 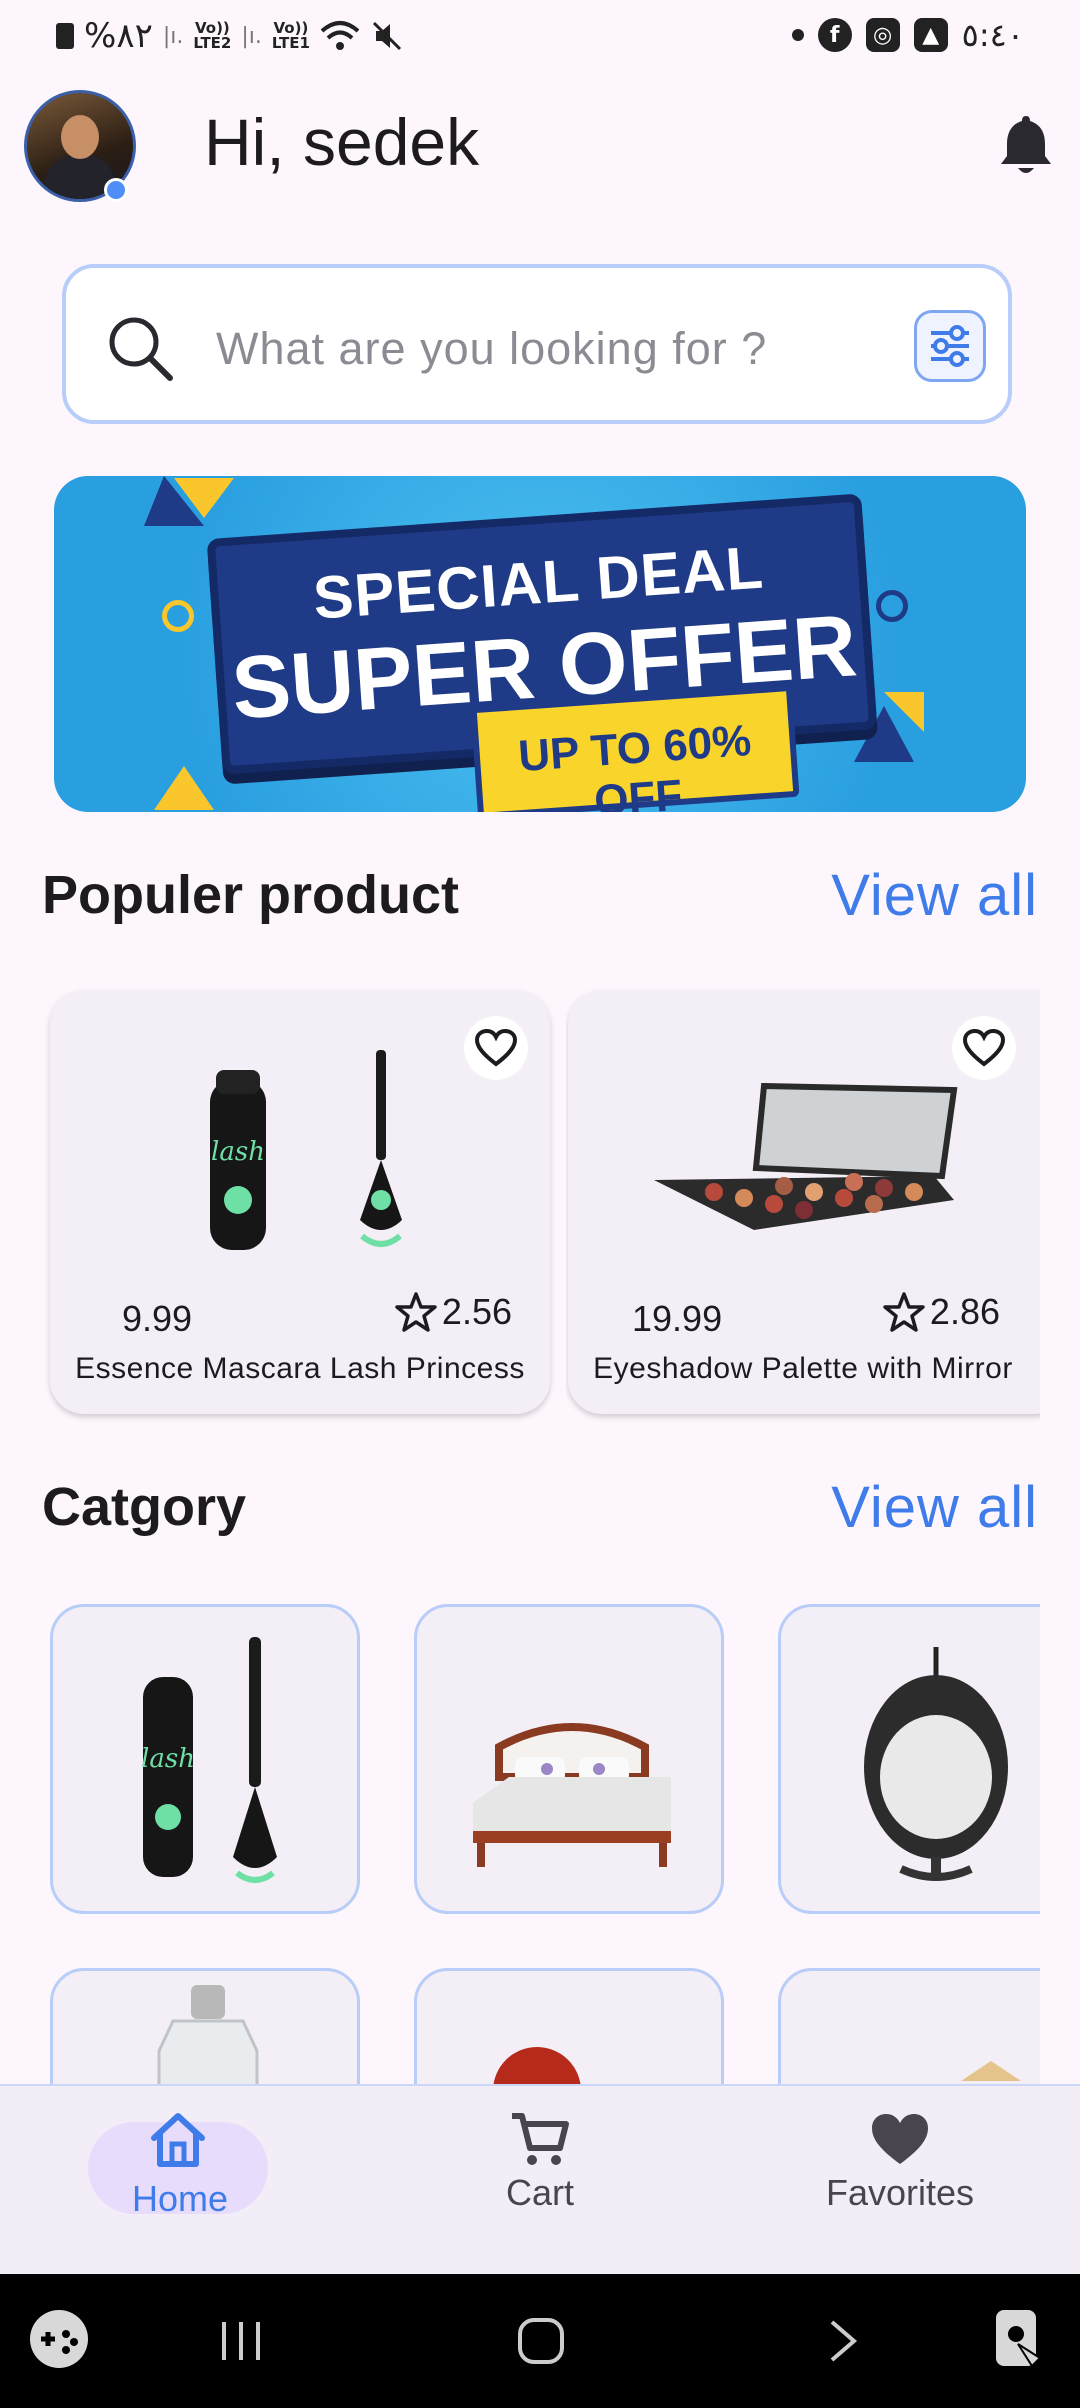 I want to click on cart-icon, so click(x=540, y=2139).